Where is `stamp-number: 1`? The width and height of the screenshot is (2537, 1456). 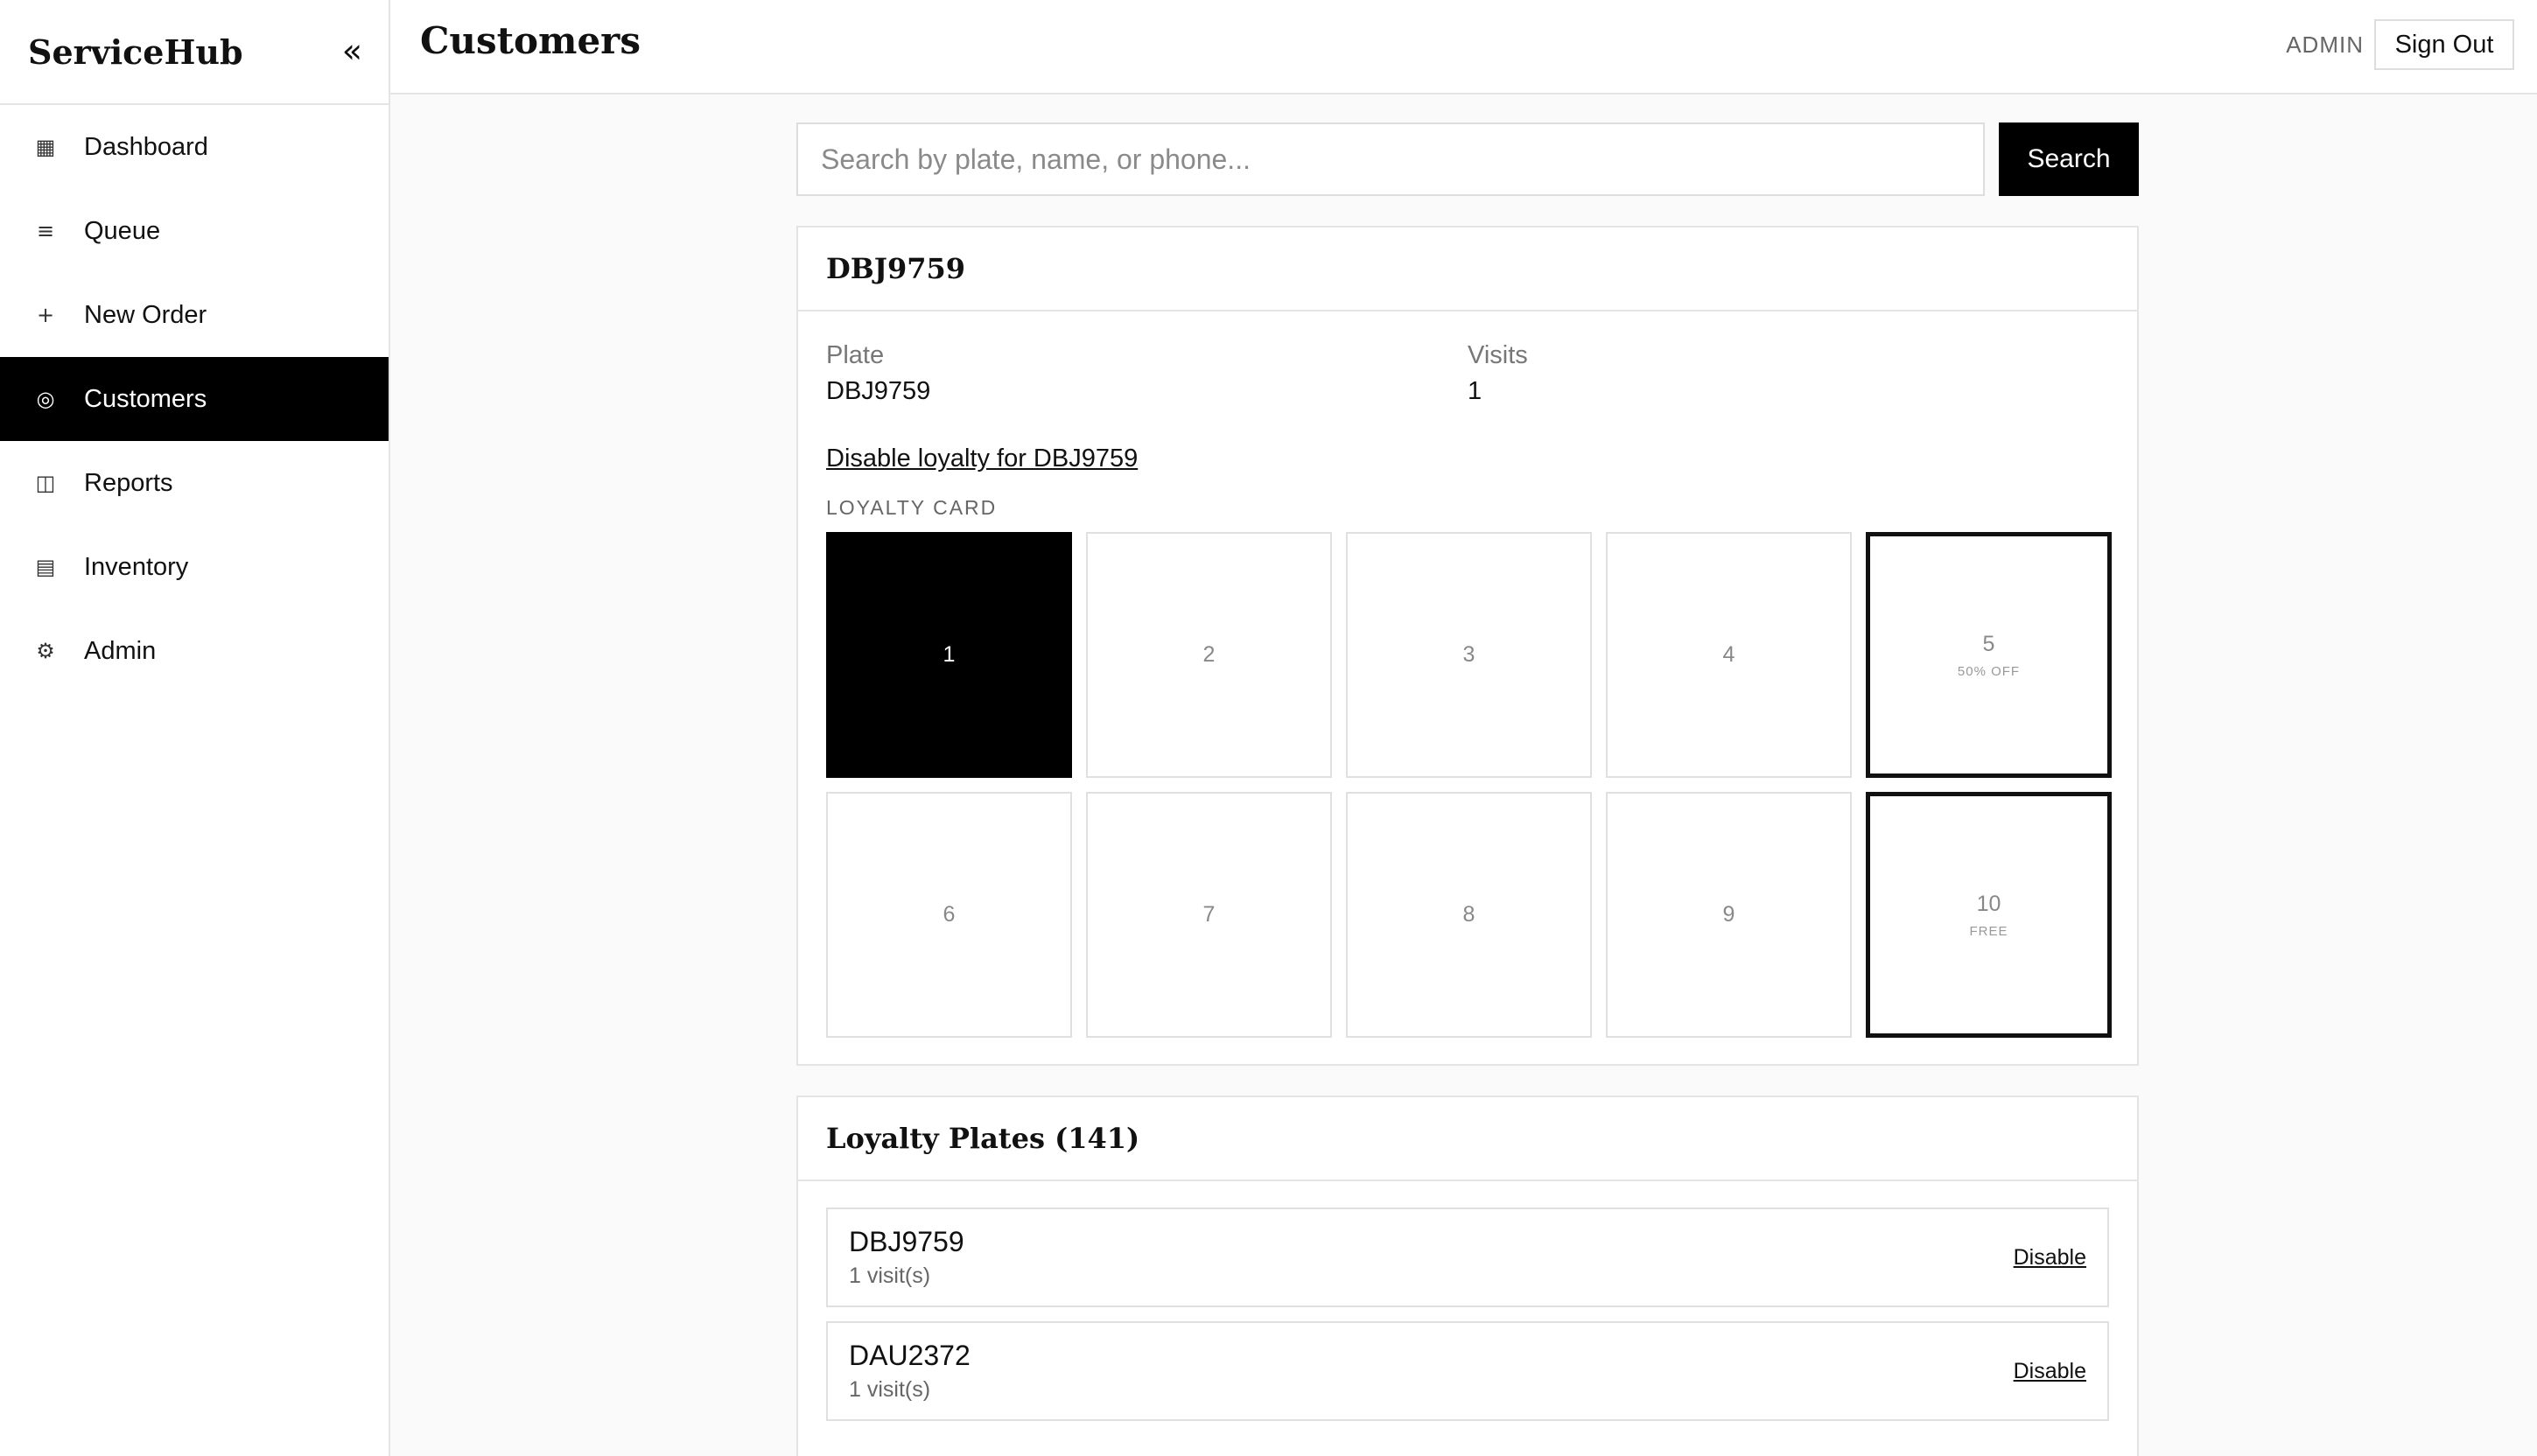 stamp-number: 1 is located at coordinates (949, 654).